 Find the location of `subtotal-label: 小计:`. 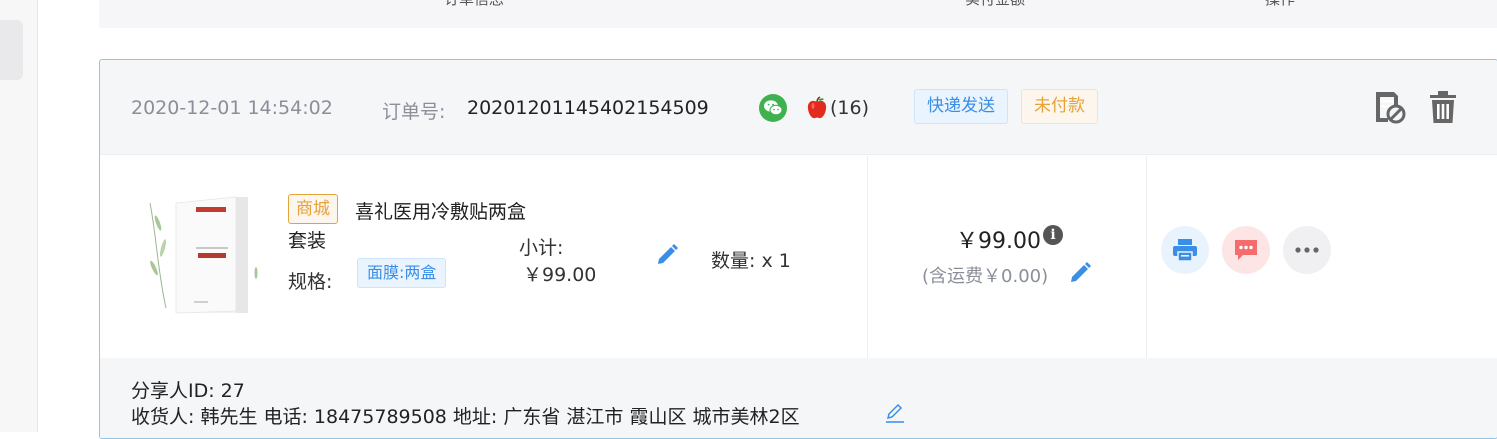

subtotal-label: 小计: is located at coordinates (541, 248).